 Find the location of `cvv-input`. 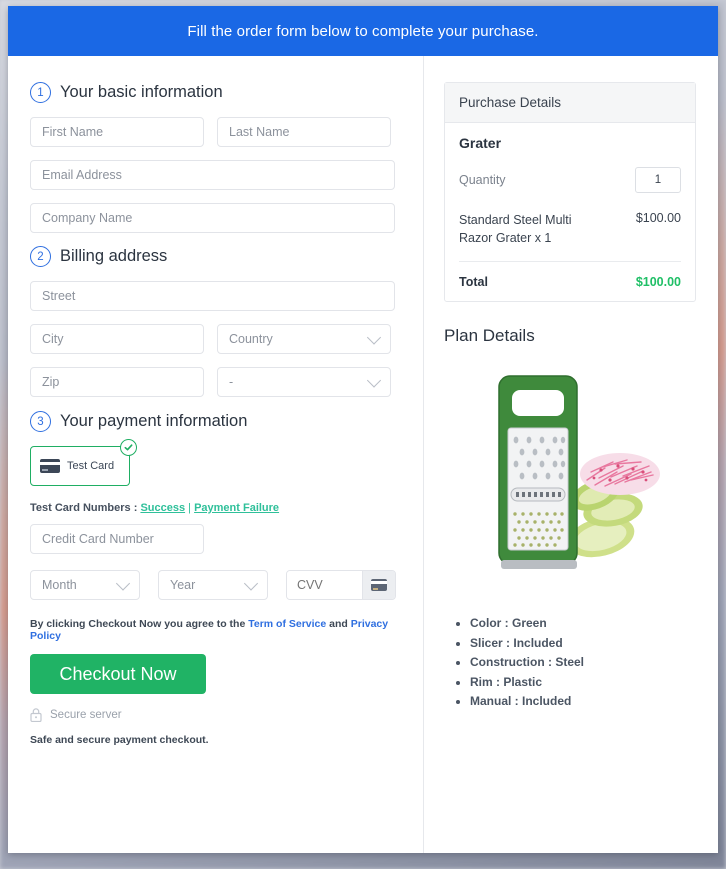

cvv-input is located at coordinates (324, 585).